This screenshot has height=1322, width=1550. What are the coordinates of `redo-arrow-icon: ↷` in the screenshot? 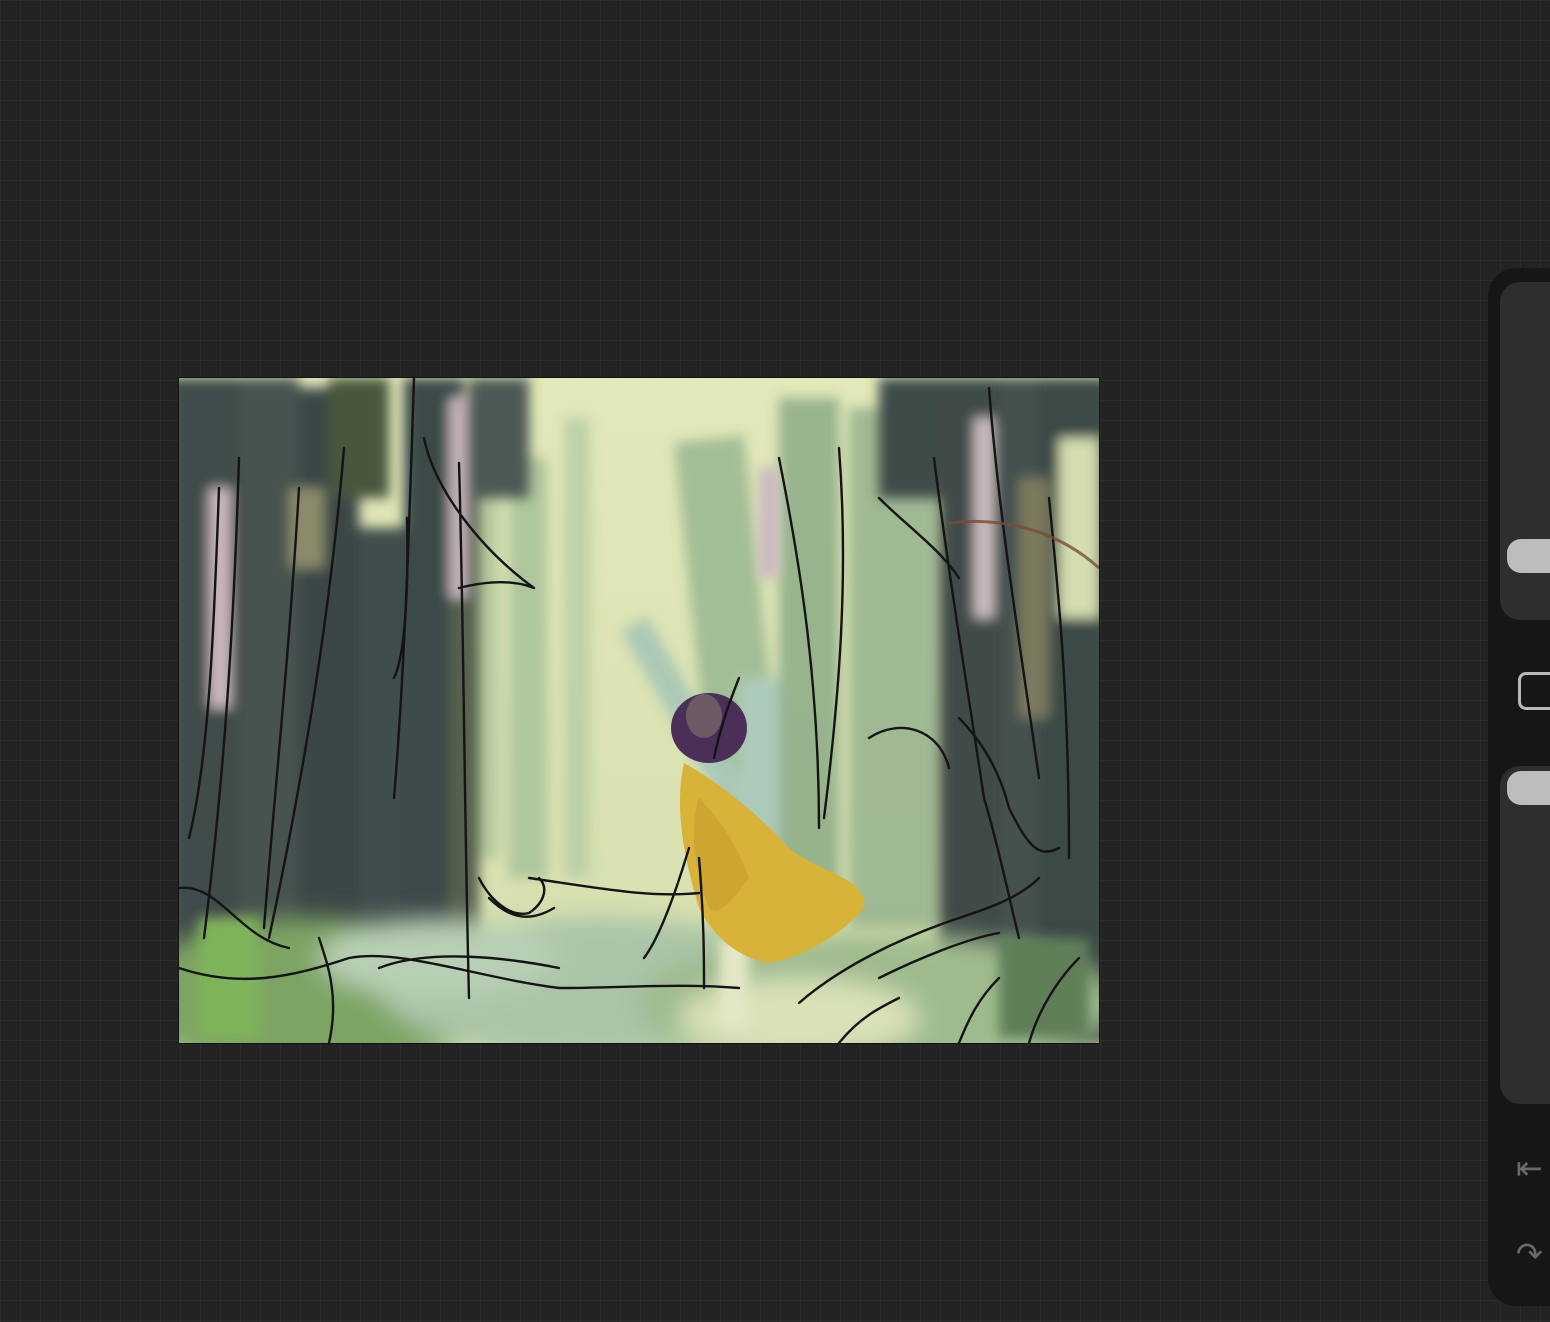 It's located at (1529, 1254).